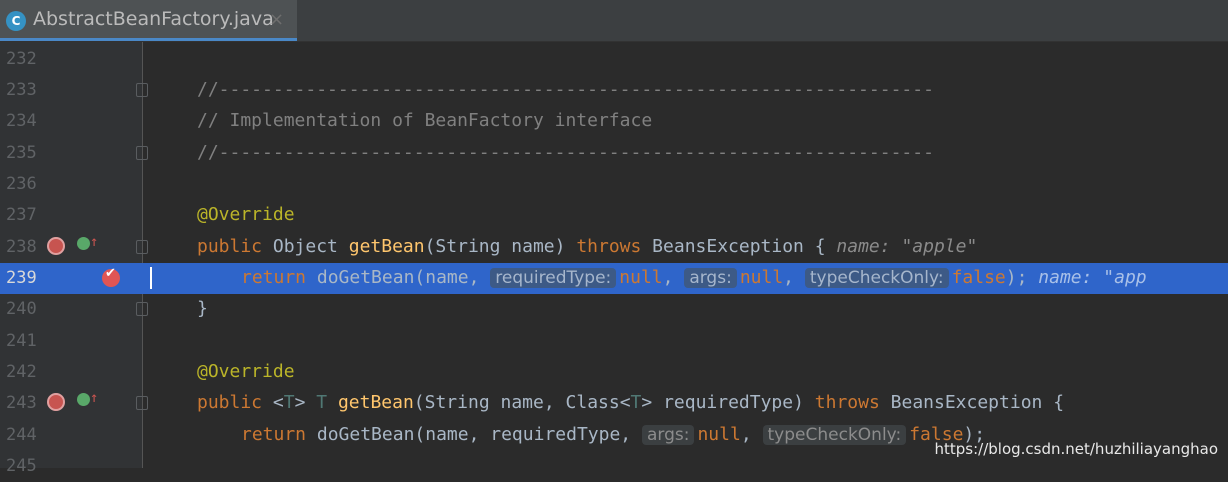  I want to click on line-number: 237, so click(21, 215).